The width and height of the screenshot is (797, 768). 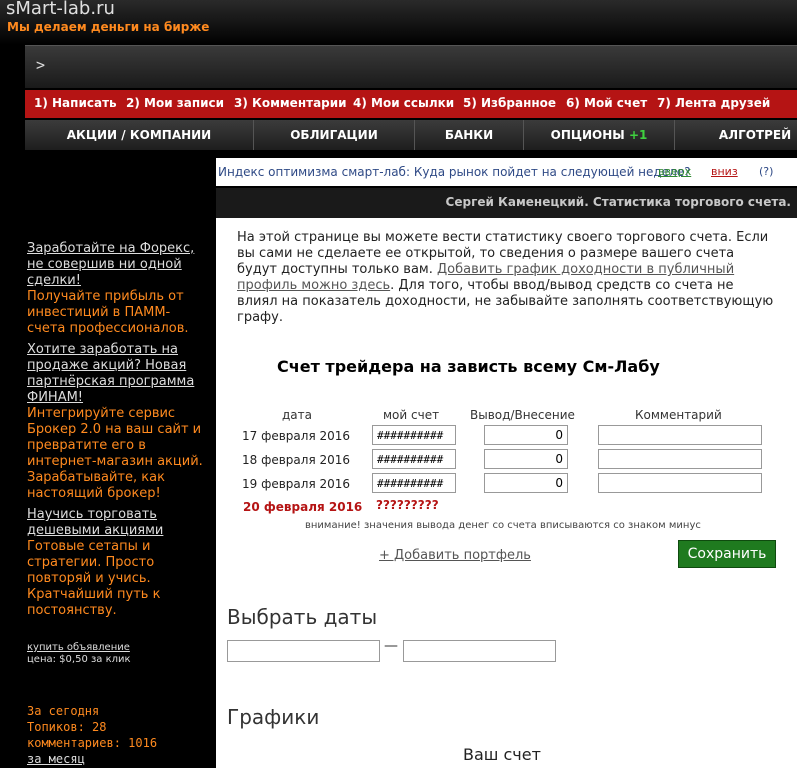 What do you see at coordinates (736, 135) in the screenshot?
I see `cat-algotrading: АЛГОТРЕЙ` at bounding box center [736, 135].